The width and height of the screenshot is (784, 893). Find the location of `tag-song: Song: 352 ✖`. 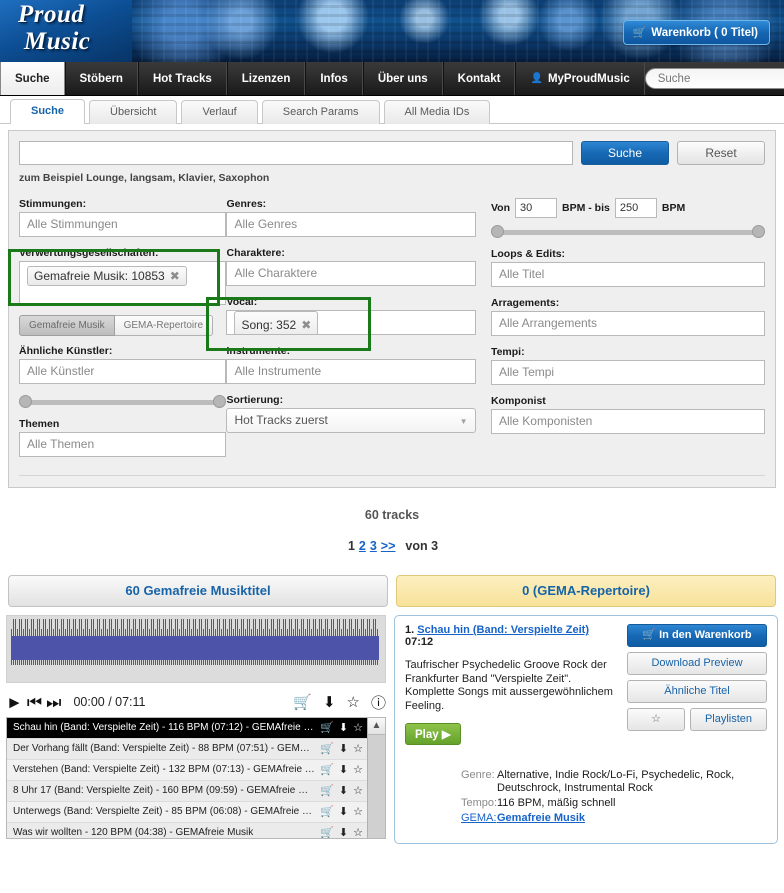

tag-song: Song: 352 ✖ is located at coordinates (276, 322).